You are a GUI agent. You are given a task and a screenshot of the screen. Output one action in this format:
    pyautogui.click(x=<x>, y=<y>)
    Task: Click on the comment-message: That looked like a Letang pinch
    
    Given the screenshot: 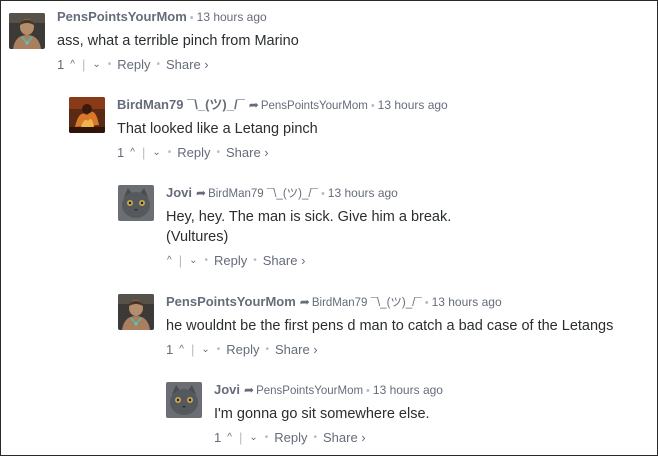 What is the action you would take?
    pyautogui.click(x=282, y=129)
    